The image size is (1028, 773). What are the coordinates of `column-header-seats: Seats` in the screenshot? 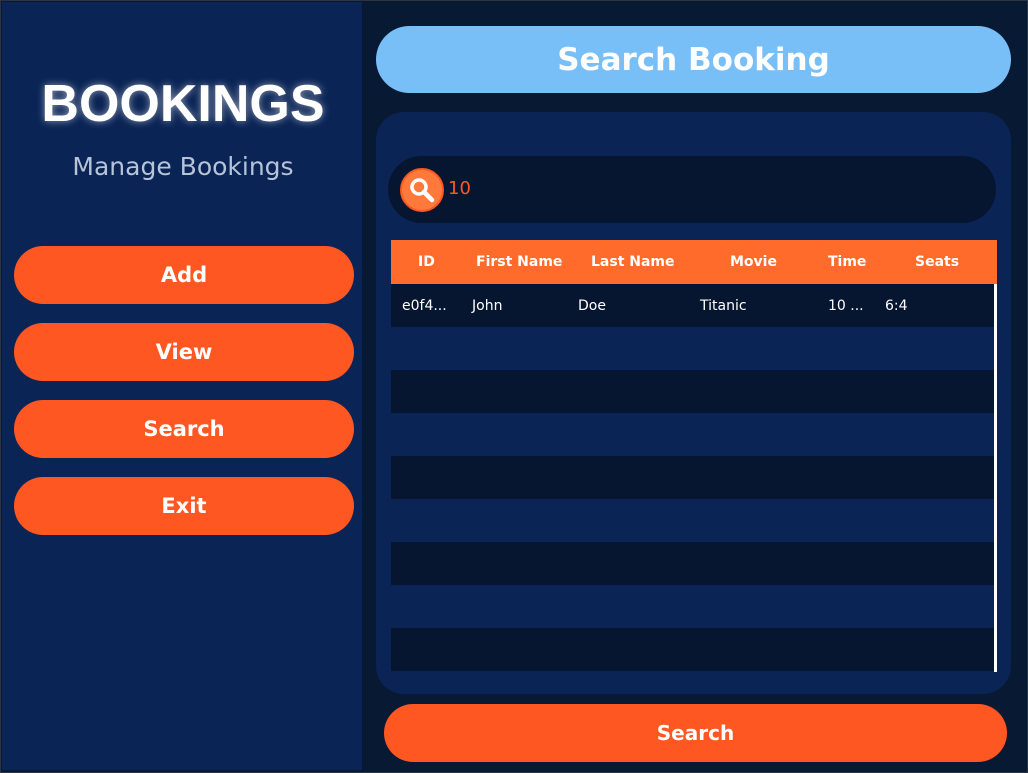 It's located at (937, 262).